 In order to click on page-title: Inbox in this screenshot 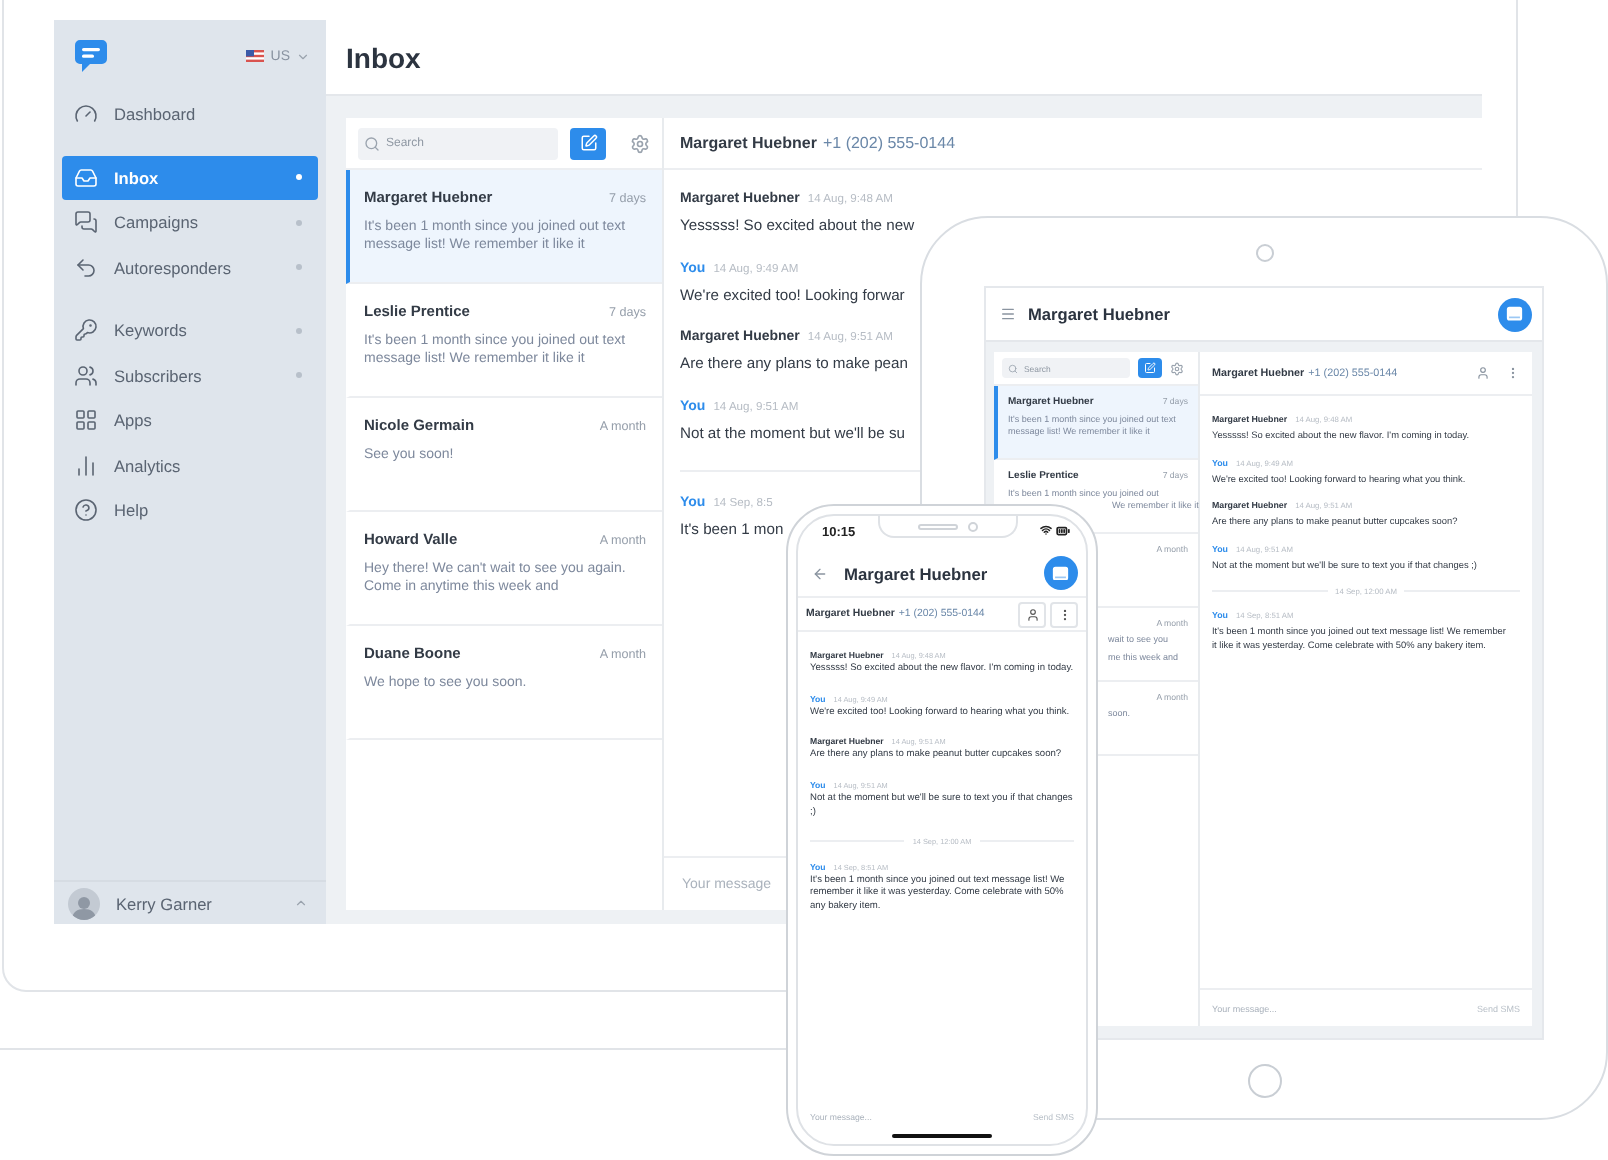, I will do `click(383, 57)`.